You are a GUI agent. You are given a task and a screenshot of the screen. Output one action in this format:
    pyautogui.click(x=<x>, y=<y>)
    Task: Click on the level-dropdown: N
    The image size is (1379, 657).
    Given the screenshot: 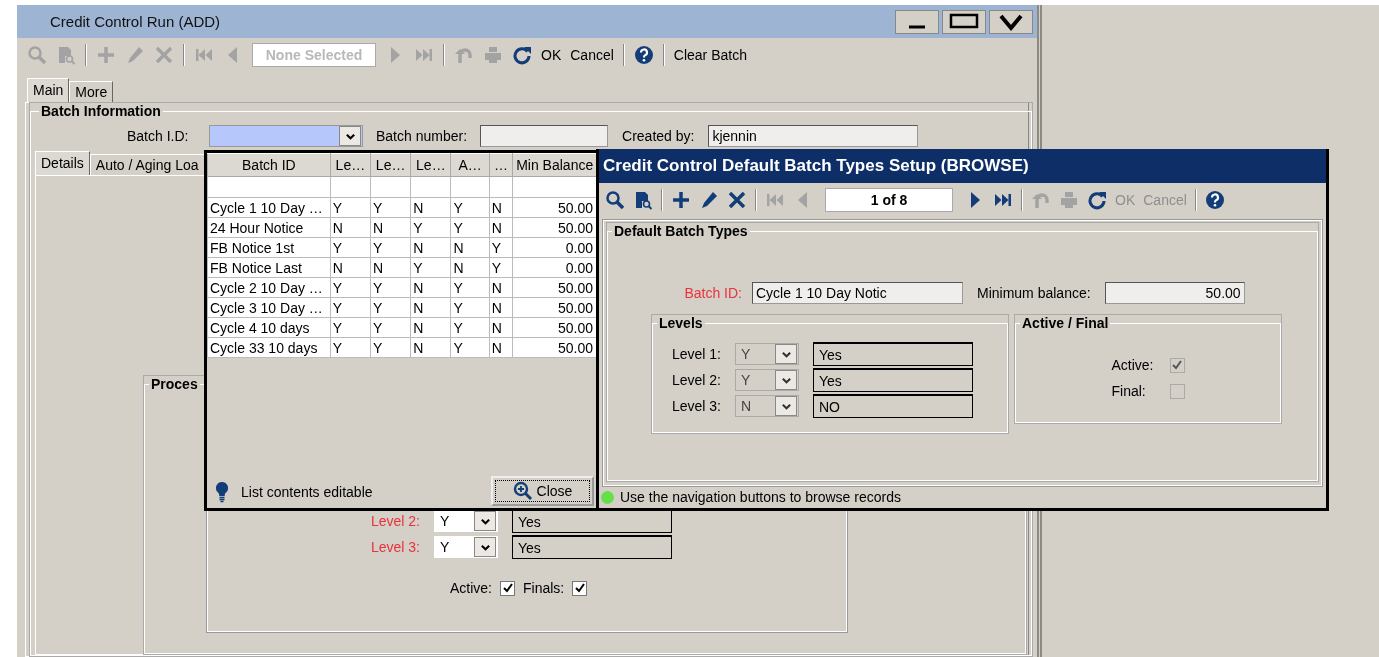 What is the action you would take?
    pyautogui.click(x=767, y=406)
    